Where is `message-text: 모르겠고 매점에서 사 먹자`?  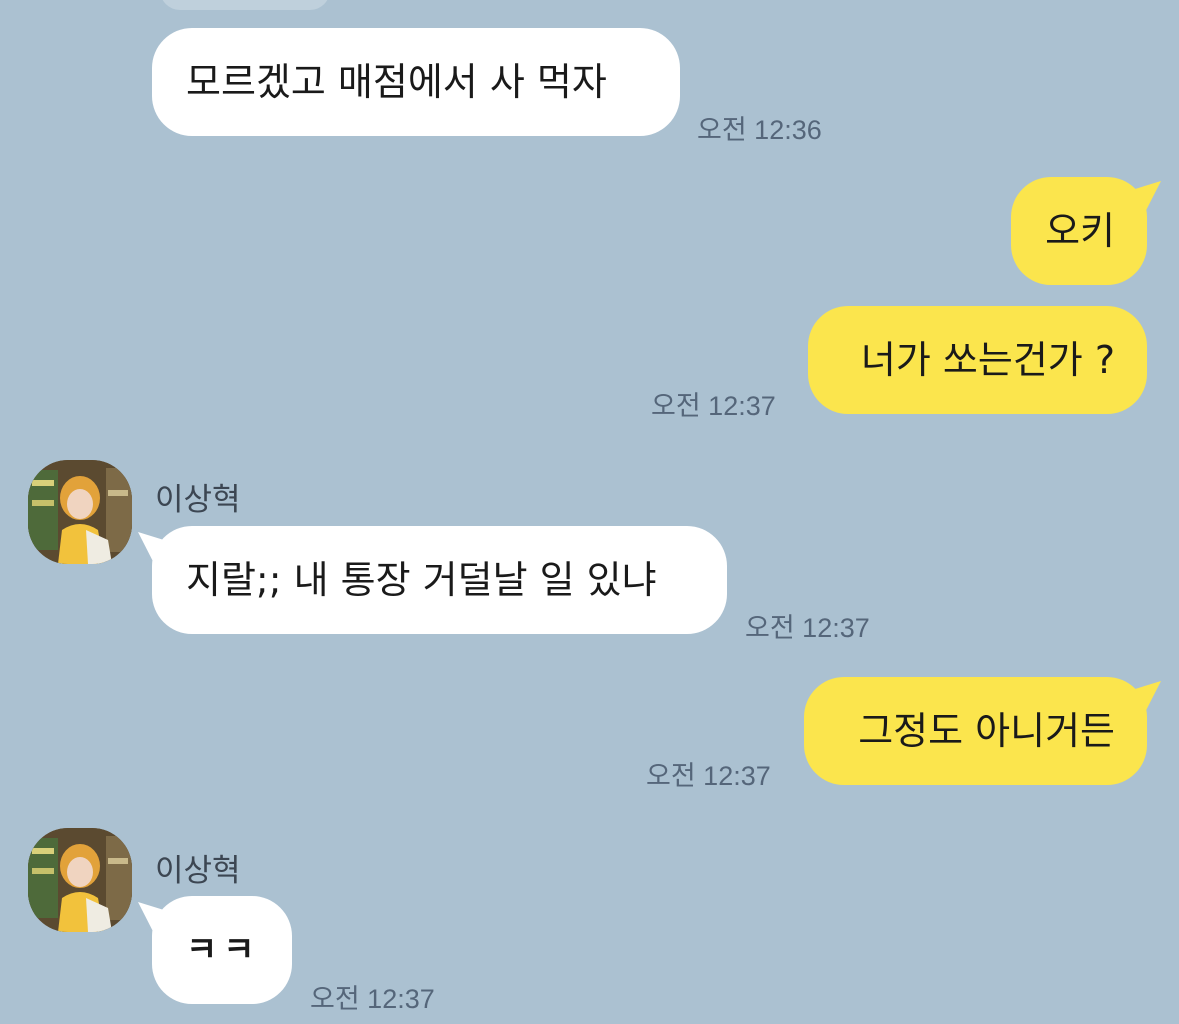 message-text: 모르겠고 매점에서 사 먹자 is located at coordinates (396, 82).